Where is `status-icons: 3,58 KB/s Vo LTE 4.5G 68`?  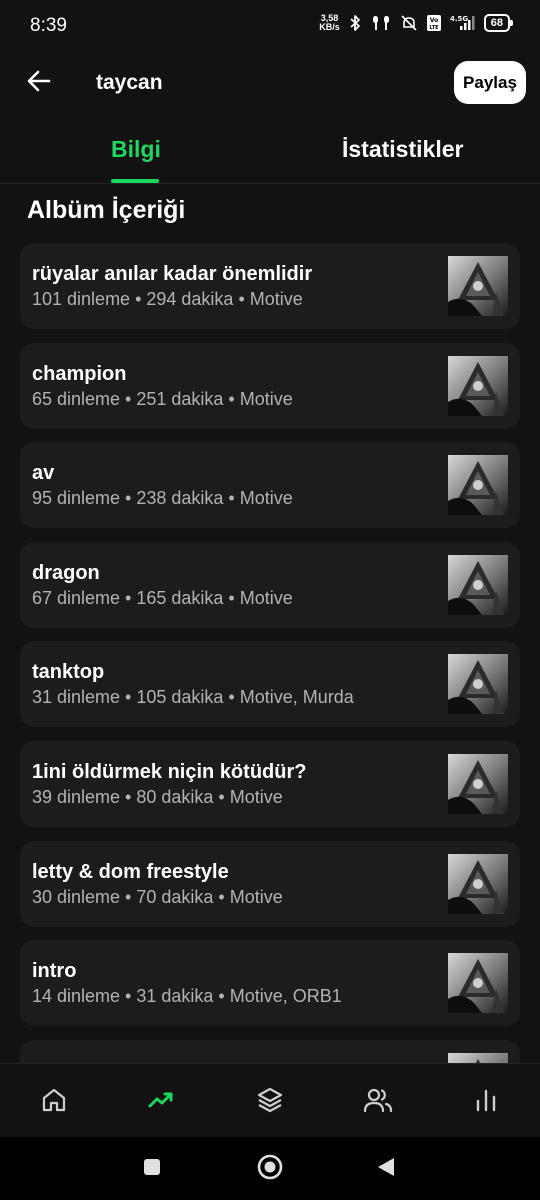
status-icons: 3,58 KB/s Vo LTE 4.5G 68 is located at coordinates (416, 23).